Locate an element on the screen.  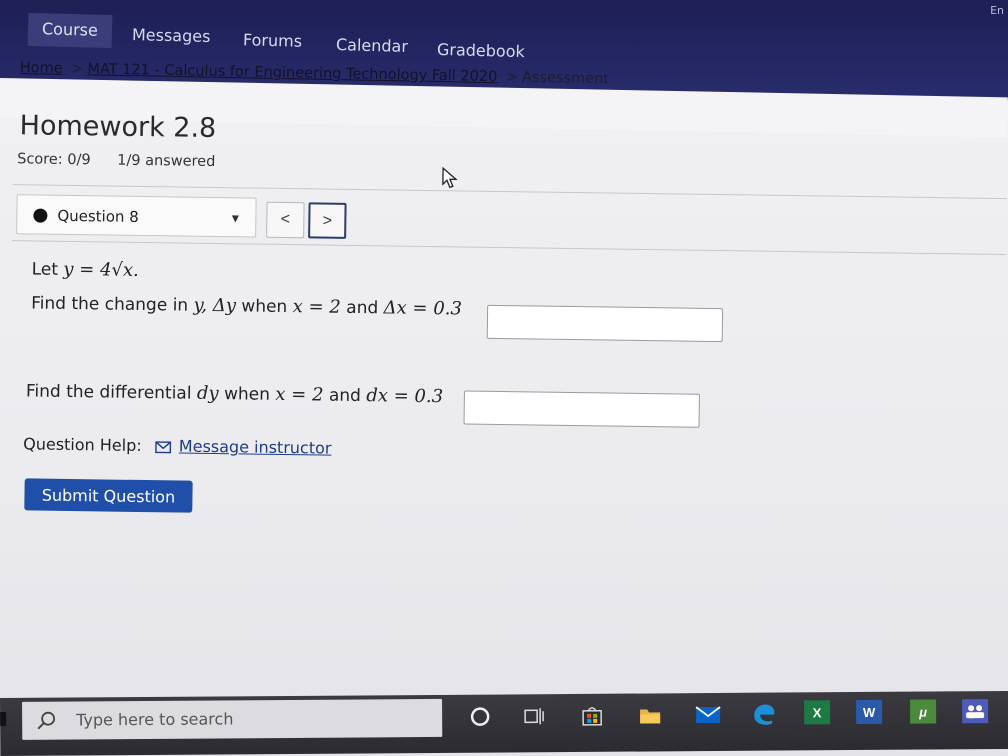
mail-icon is located at coordinates (708, 715).